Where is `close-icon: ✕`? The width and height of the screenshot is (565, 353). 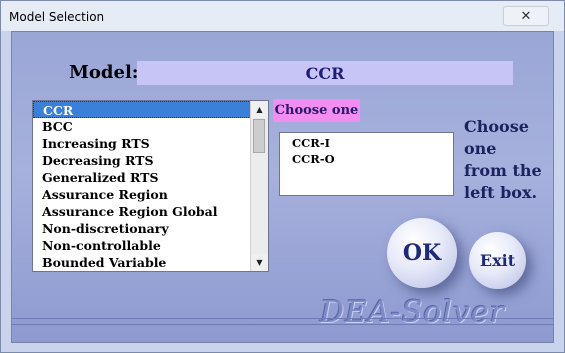
close-icon: ✕ is located at coordinates (526, 16).